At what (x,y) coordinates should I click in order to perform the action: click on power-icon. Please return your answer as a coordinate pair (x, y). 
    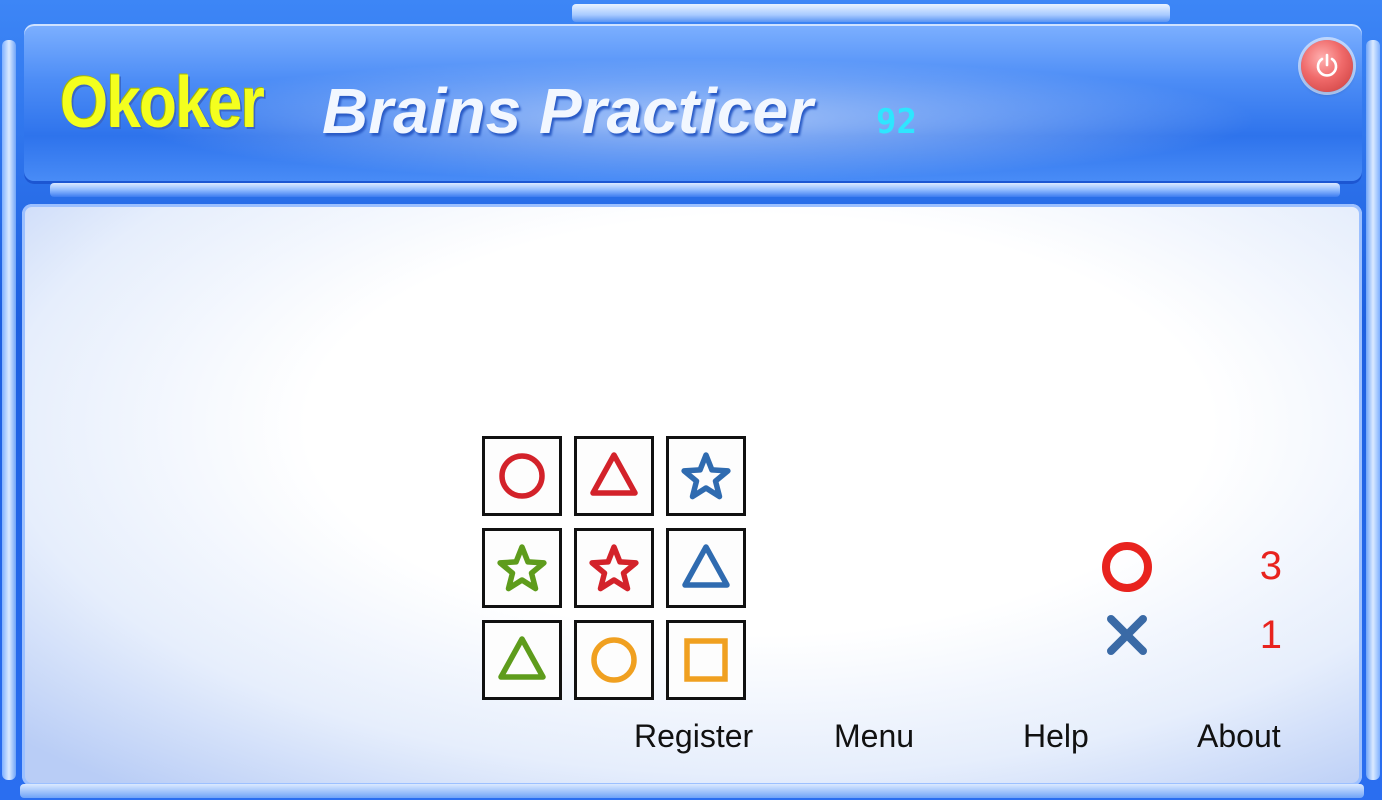
    Looking at the image, I should click on (1327, 65).